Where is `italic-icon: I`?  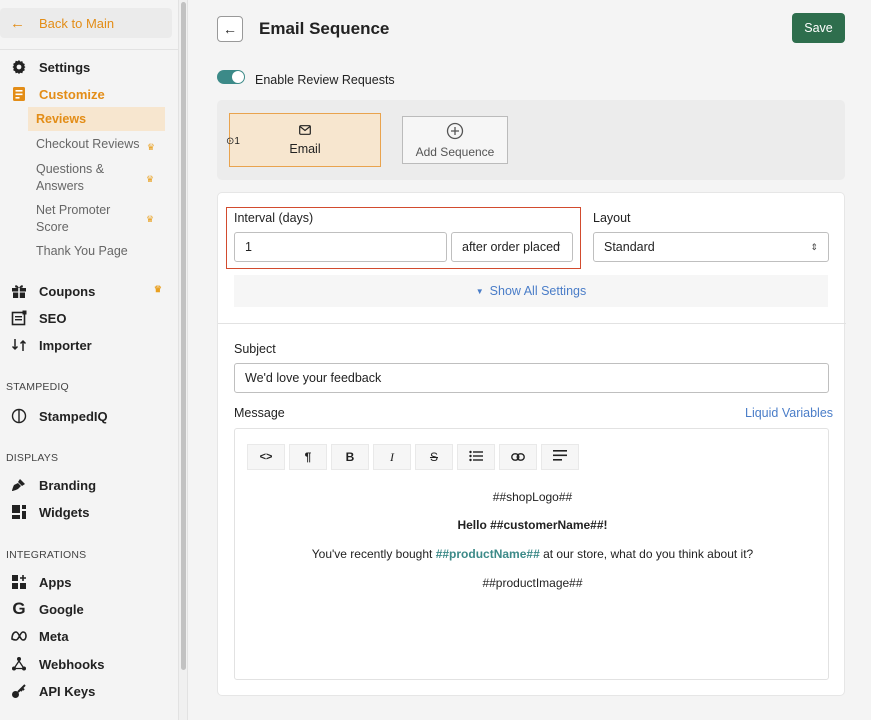
italic-icon: I is located at coordinates (392, 456).